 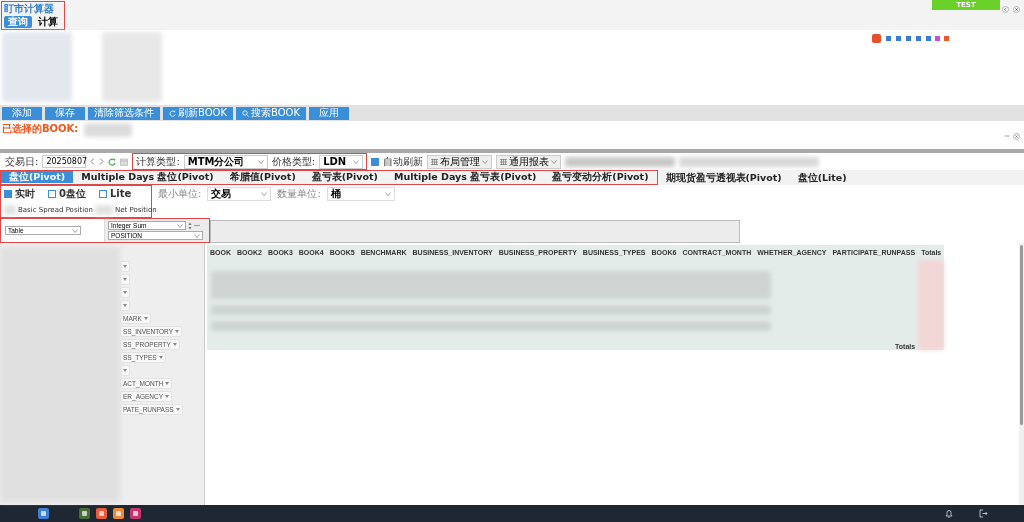 I want to click on tab: Multiple Days 盈亏表(Pivot), so click(x=465, y=177).